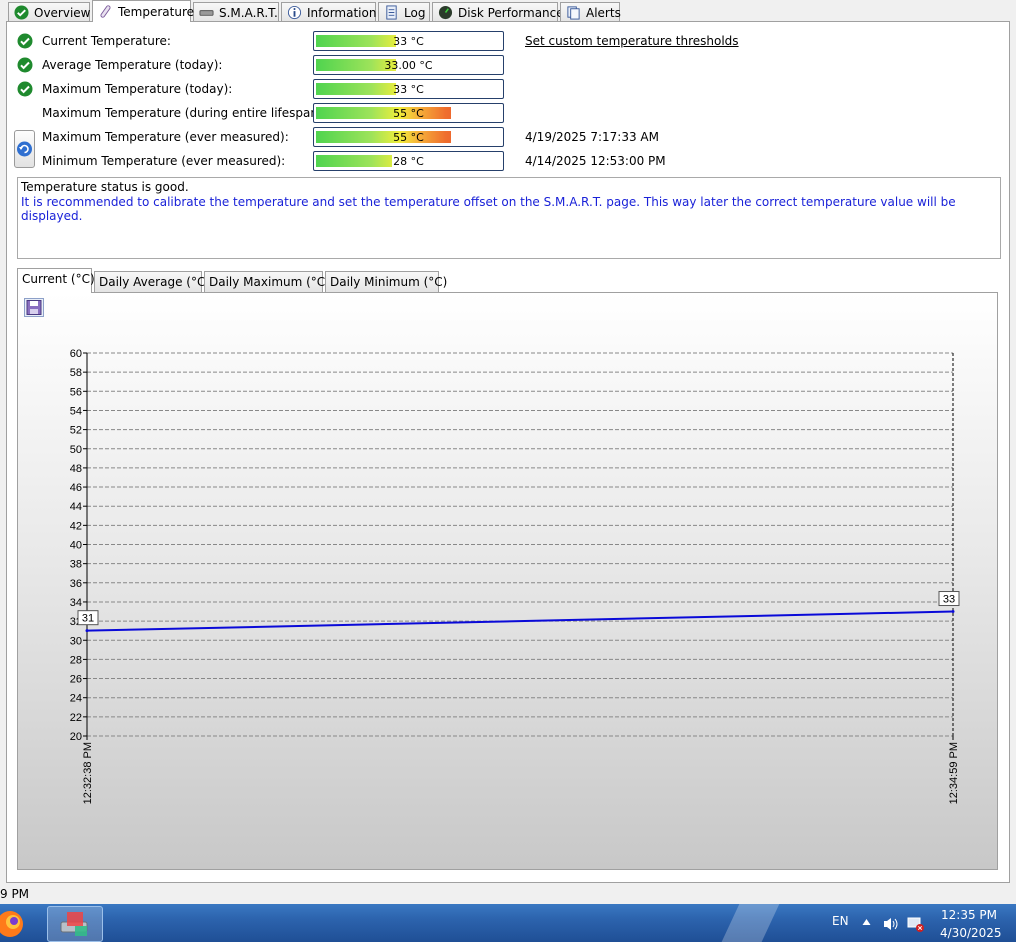 The image size is (1016, 942). What do you see at coordinates (76, 469) in the screenshot?
I see `y-tick-label: 48` at bounding box center [76, 469].